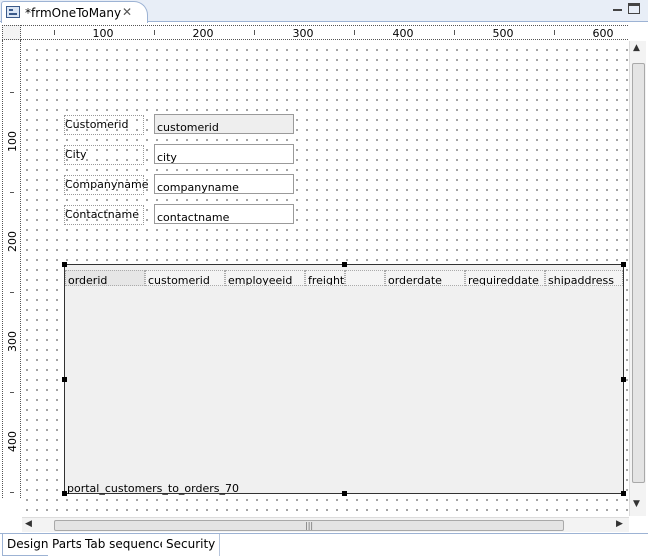 The image size is (648, 557). What do you see at coordinates (623, 379) in the screenshot?
I see `resize-handle-right` at bounding box center [623, 379].